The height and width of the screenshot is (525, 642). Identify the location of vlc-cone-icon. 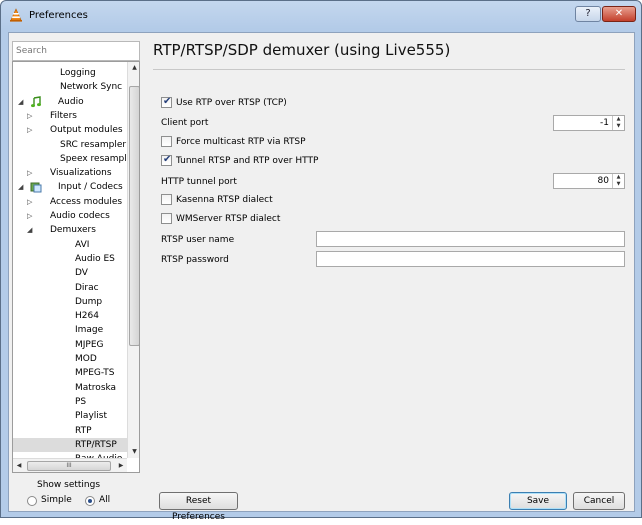
(16, 15).